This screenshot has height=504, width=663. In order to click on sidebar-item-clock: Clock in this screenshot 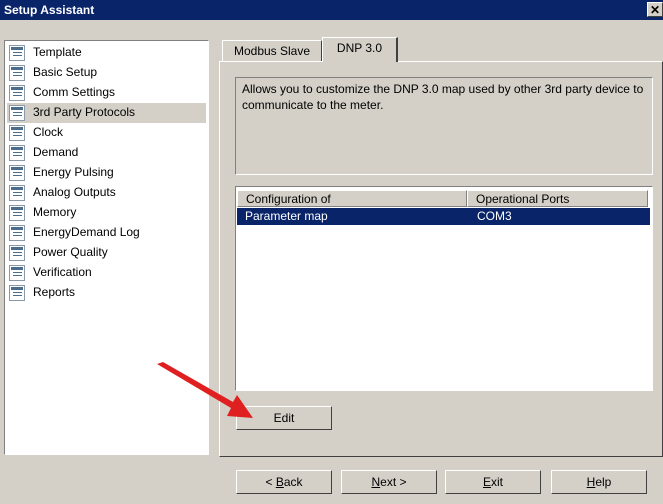, I will do `click(106, 133)`.